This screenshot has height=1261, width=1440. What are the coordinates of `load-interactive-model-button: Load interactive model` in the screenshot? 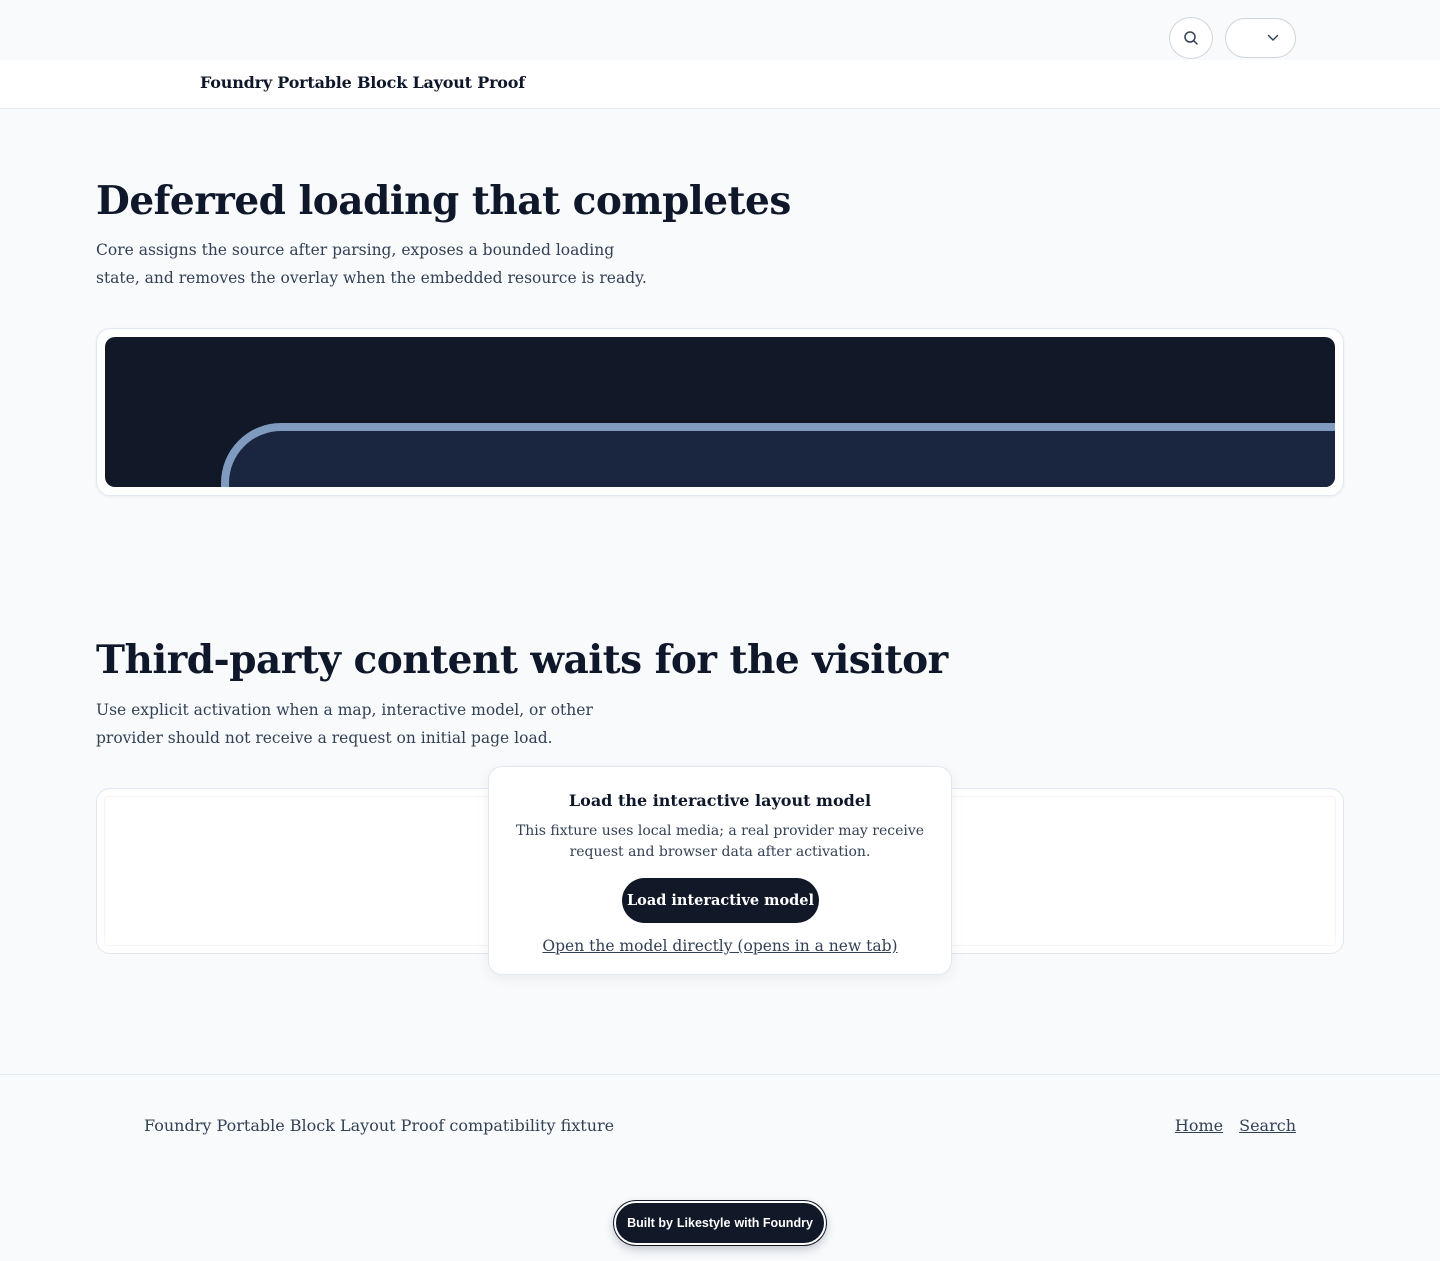 It's located at (720, 900).